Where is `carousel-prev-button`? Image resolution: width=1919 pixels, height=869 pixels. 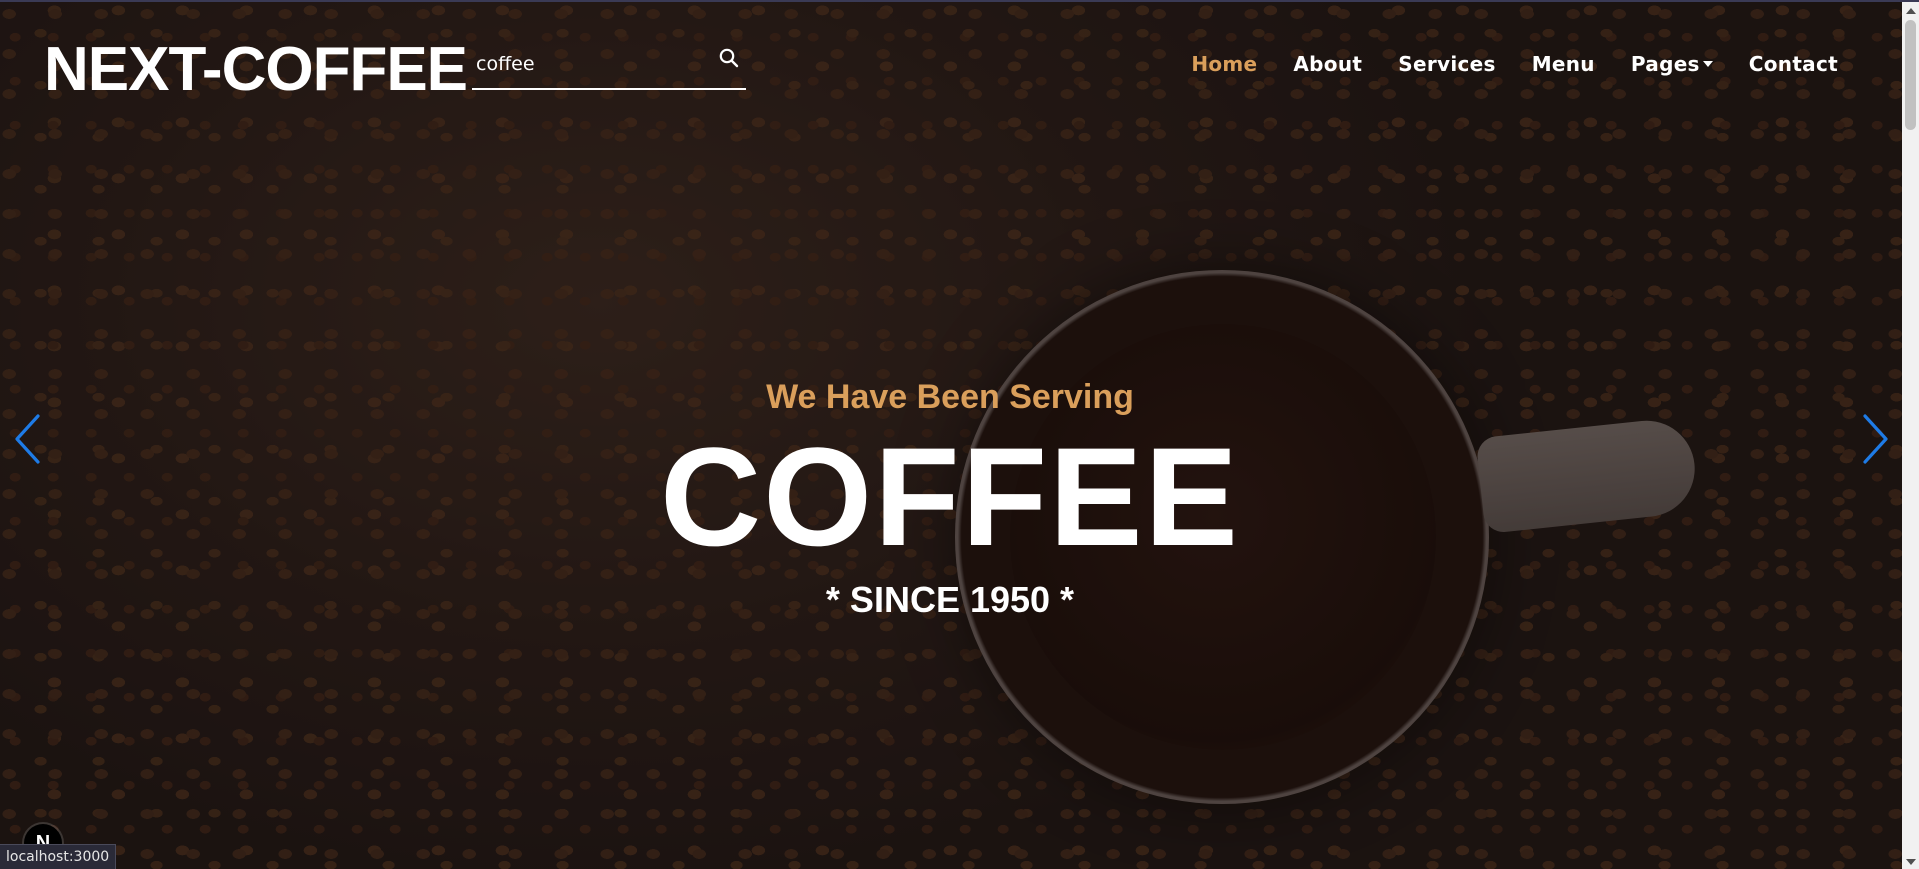
carousel-prev-button is located at coordinates (28, 439).